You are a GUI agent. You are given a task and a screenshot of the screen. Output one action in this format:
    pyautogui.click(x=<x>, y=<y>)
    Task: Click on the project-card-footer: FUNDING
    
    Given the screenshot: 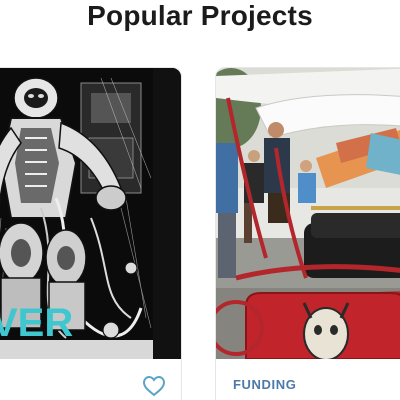 What is the action you would take?
    pyautogui.click(x=308, y=379)
    